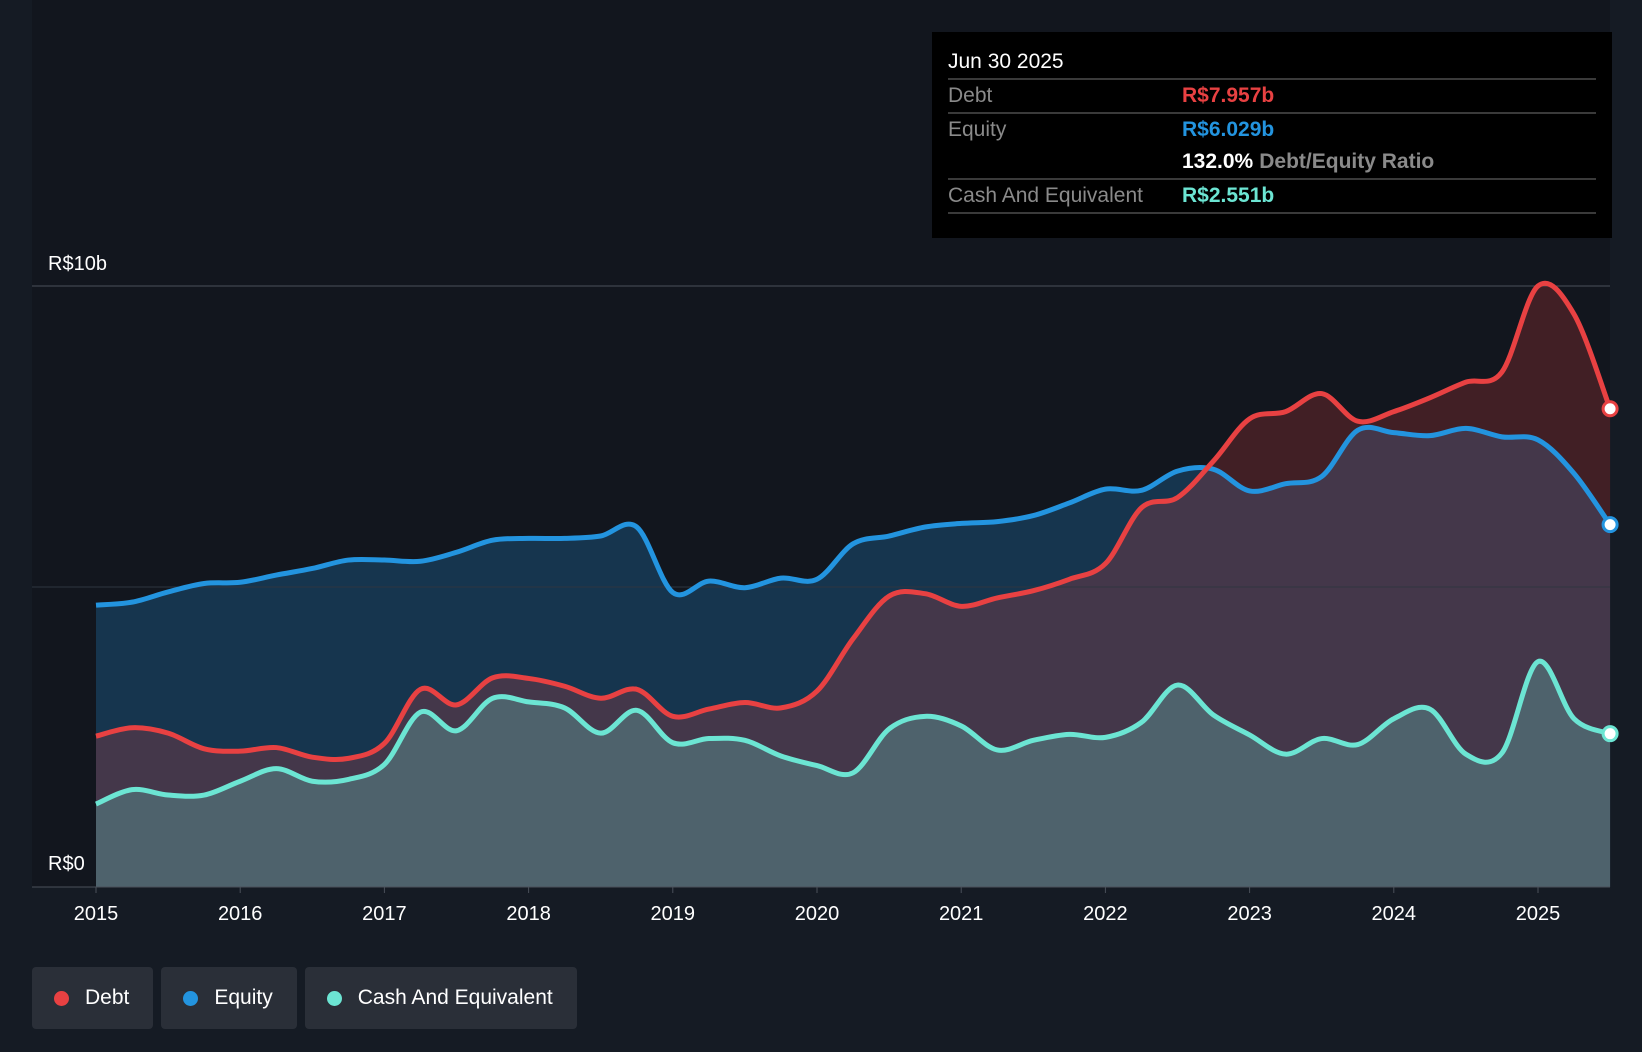 This screenshot has width=1642, height=1052. What do you see at coordinates (970, 95) in the screenshot?
I see `tooltip-debt-label: Debt` at bounding box center [970, 95].